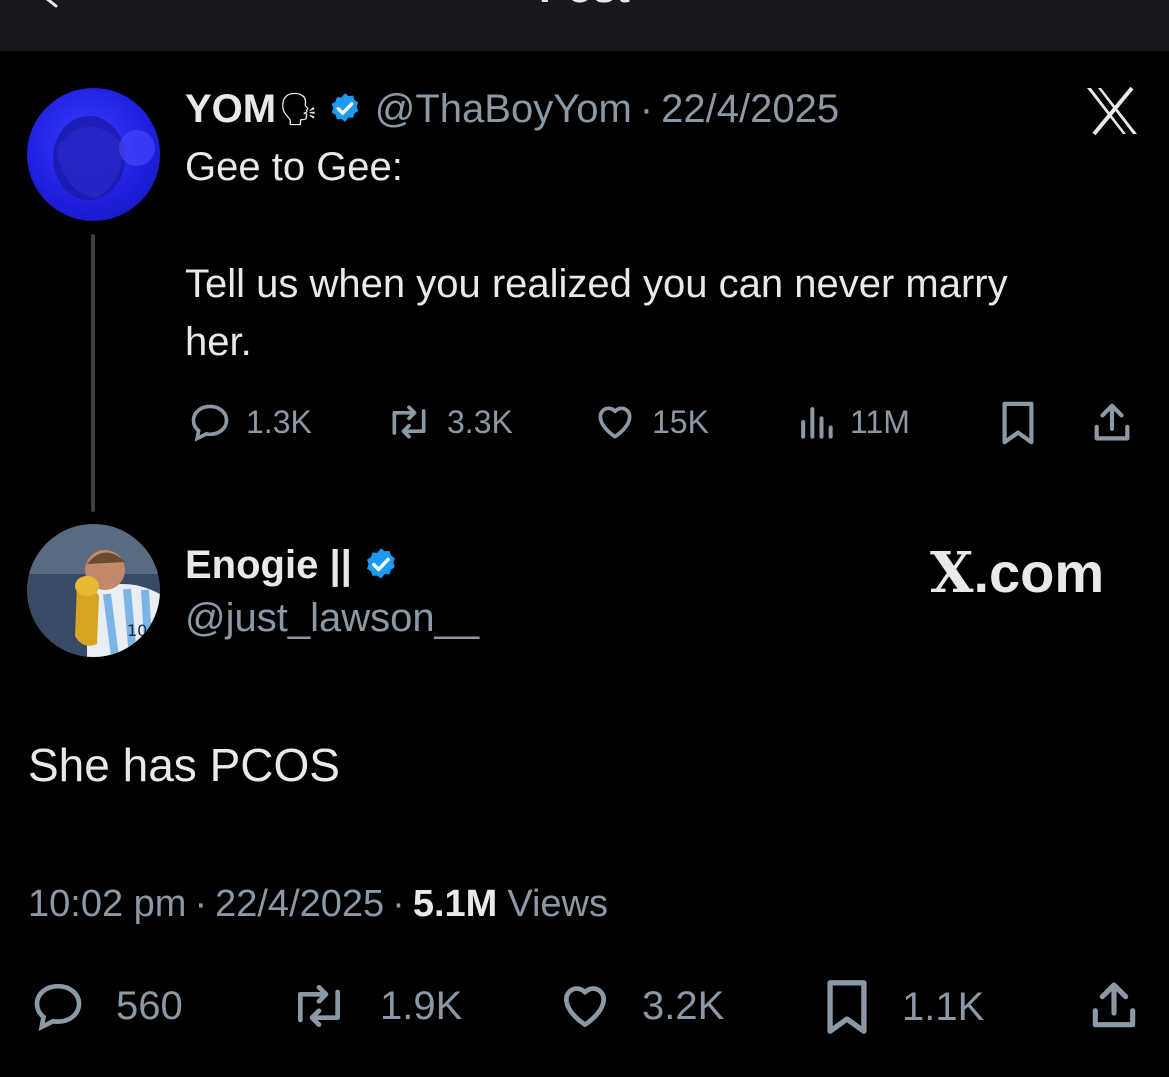 This screenshot has width=1169, height=1077. What do you see at coordinates (1039, 572) in the screenshot?
I see `domain-suffix: .com` at bounding box center [1039, 572].